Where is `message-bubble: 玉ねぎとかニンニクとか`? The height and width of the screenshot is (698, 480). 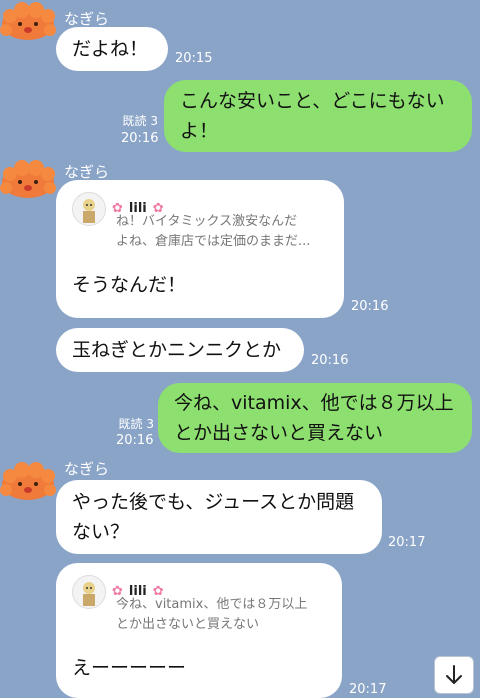 message-bubble: 玉ねぎとかニンニクとか is located at coordinates (180, 350).